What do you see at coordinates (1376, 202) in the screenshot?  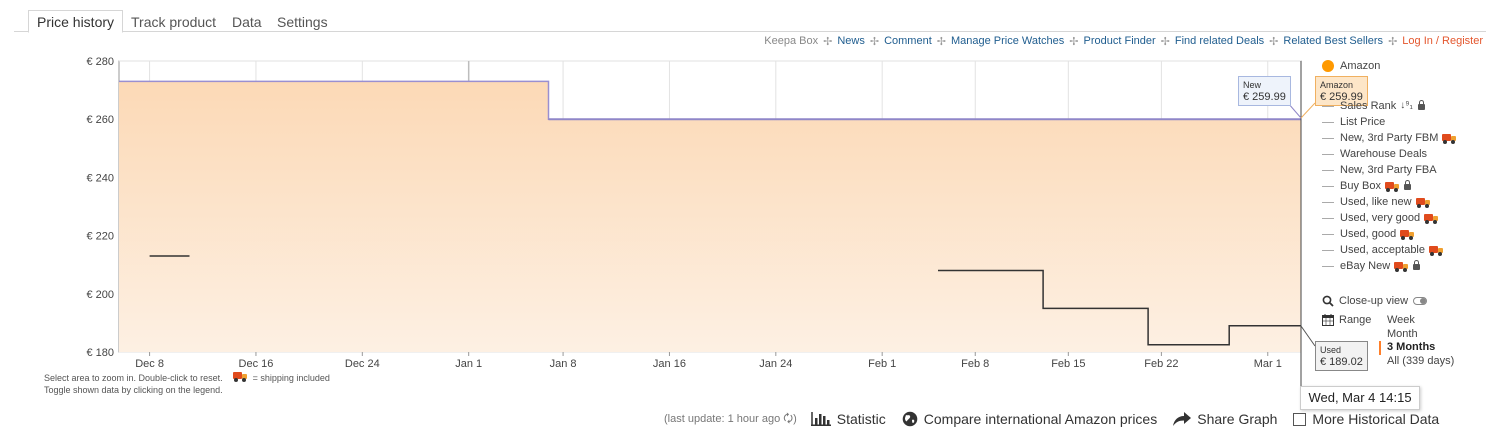 I see `legend-label: Used, like new` at bounding box center [1376, 202].